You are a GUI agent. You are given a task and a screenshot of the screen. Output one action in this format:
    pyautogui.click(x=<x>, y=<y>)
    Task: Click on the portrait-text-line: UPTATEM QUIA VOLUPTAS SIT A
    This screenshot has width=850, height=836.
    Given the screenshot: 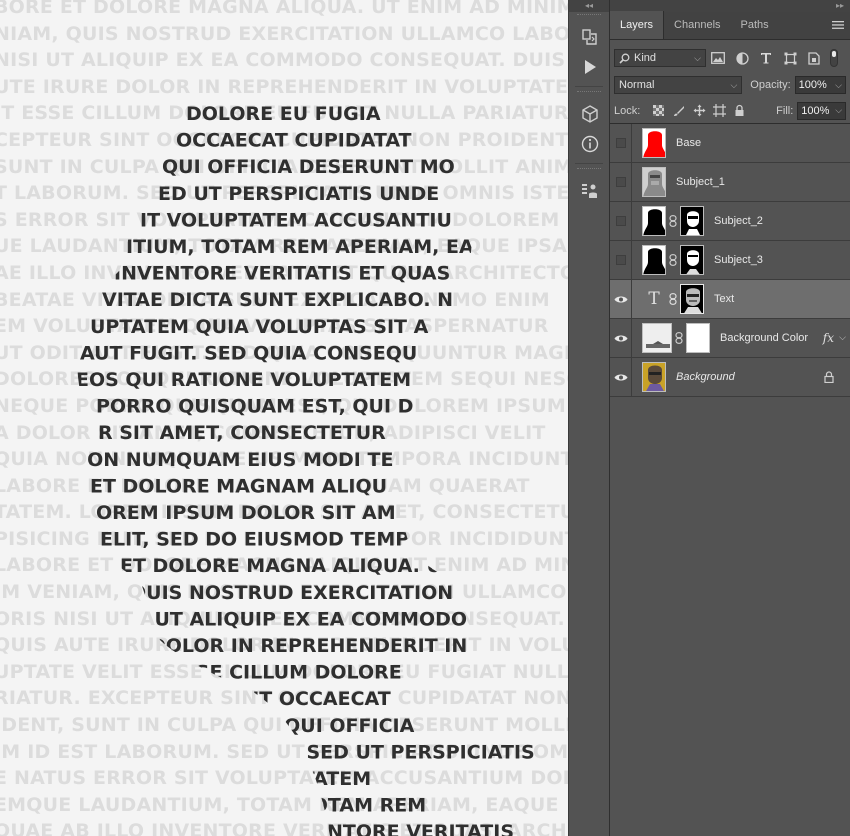 What is the action you would take?
    pyautogui.click(x=259, y=327)
    